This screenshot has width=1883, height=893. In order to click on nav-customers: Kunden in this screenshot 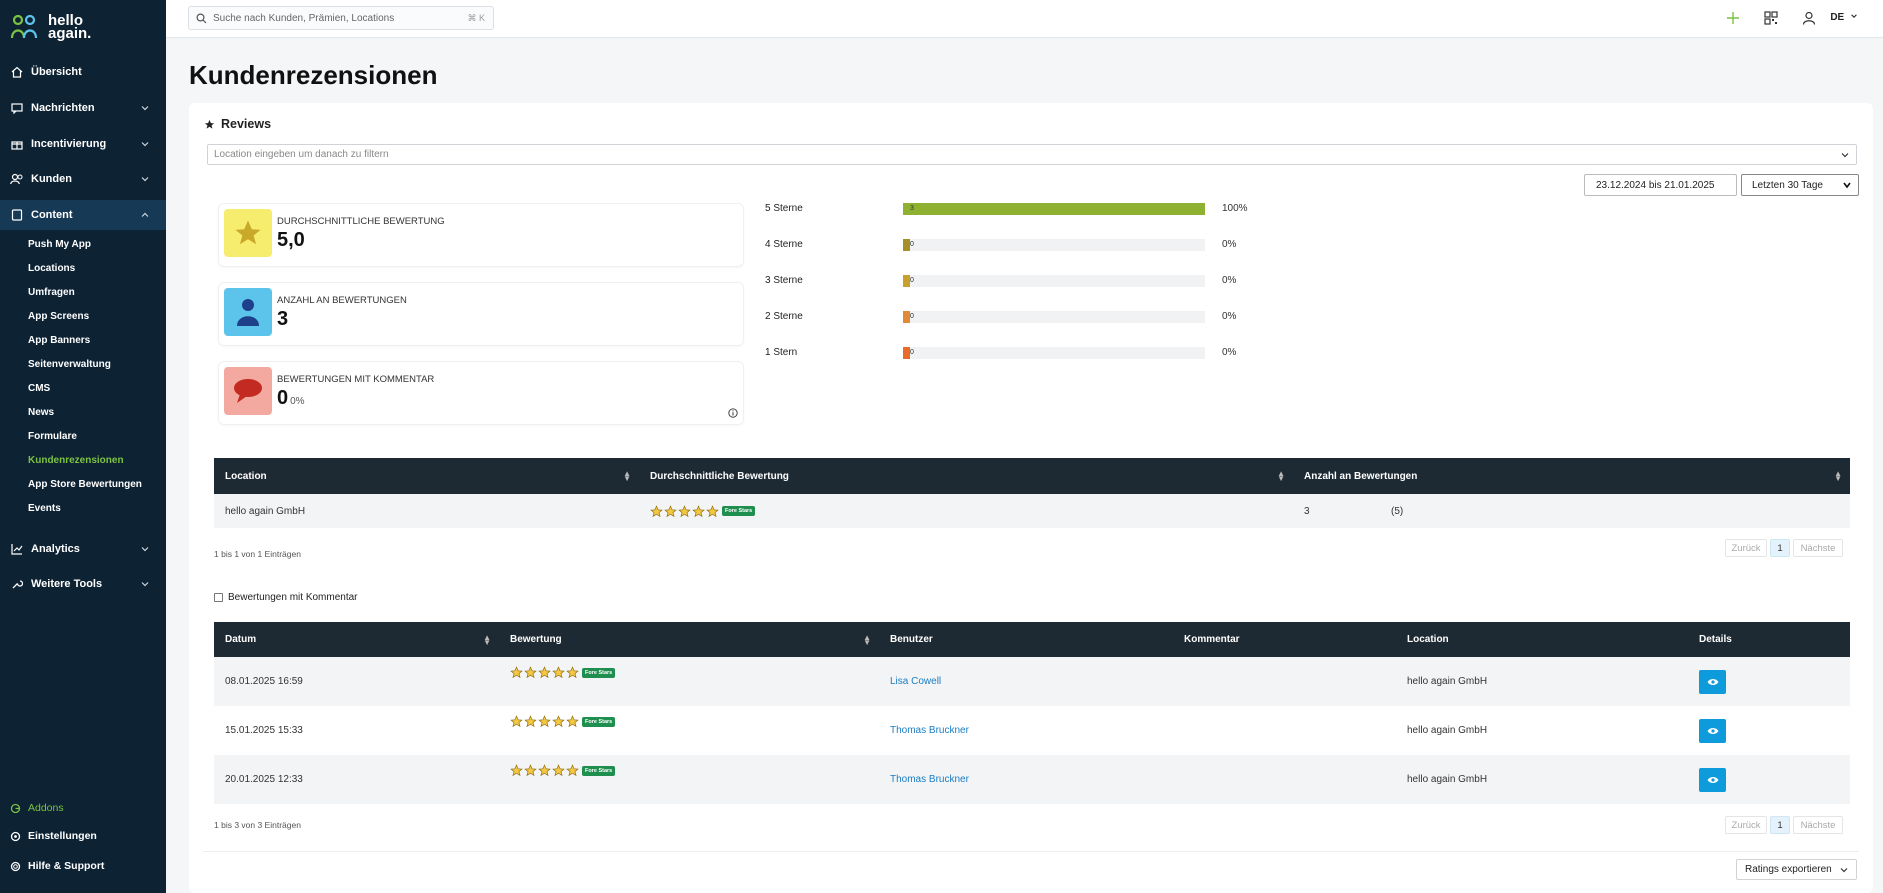, I will do `click(83, 179)`.